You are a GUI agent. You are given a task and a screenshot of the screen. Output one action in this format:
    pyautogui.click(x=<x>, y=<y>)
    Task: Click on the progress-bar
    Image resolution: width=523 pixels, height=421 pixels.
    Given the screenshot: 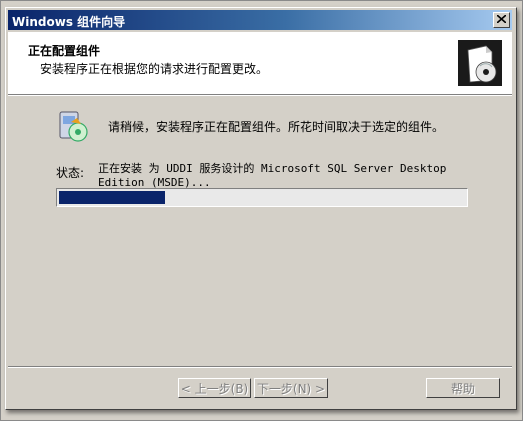 What is the action you would take?
    pyautogui.click(x=262, y=197)
    